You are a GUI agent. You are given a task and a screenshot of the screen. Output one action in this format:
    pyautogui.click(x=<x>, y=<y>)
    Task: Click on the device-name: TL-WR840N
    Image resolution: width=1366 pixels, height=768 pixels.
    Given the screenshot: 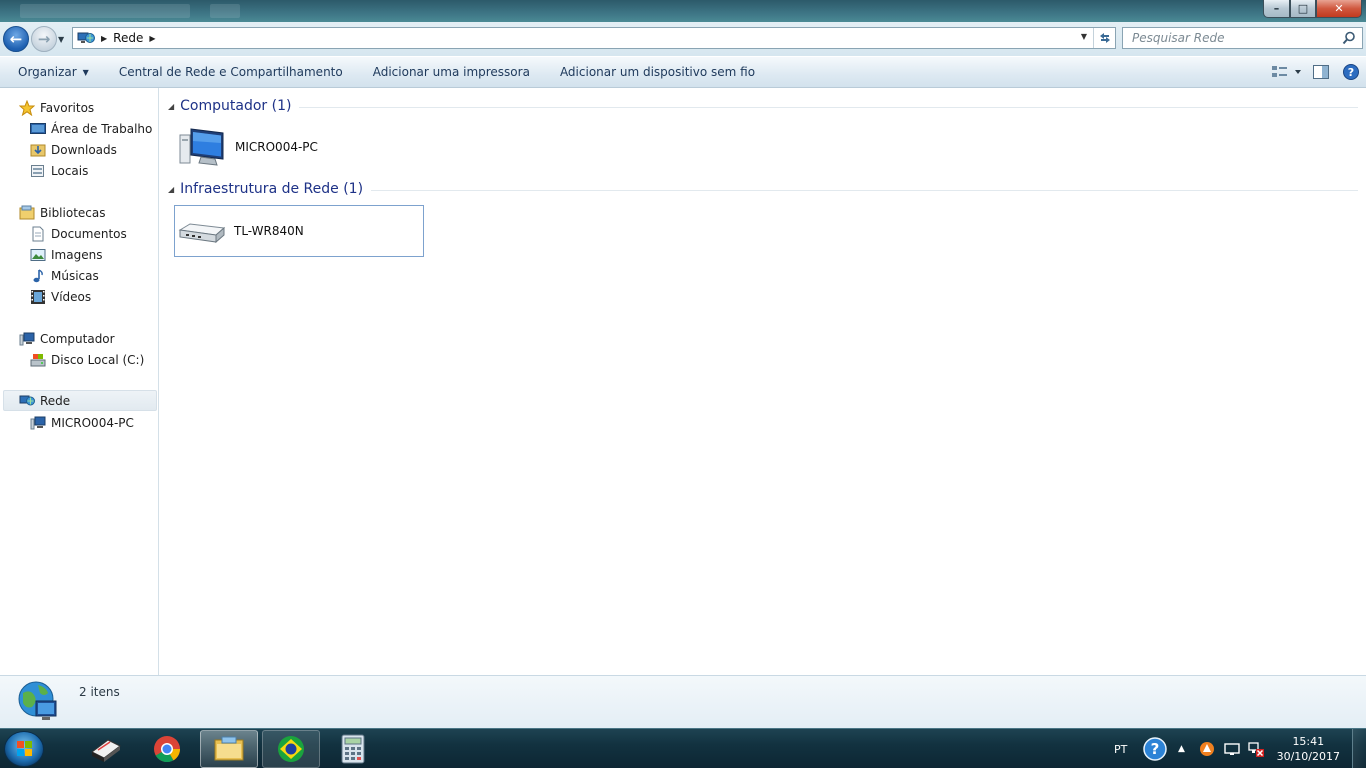 What is the action you would take?
    pyautogui.click(x=269, y=231)
    